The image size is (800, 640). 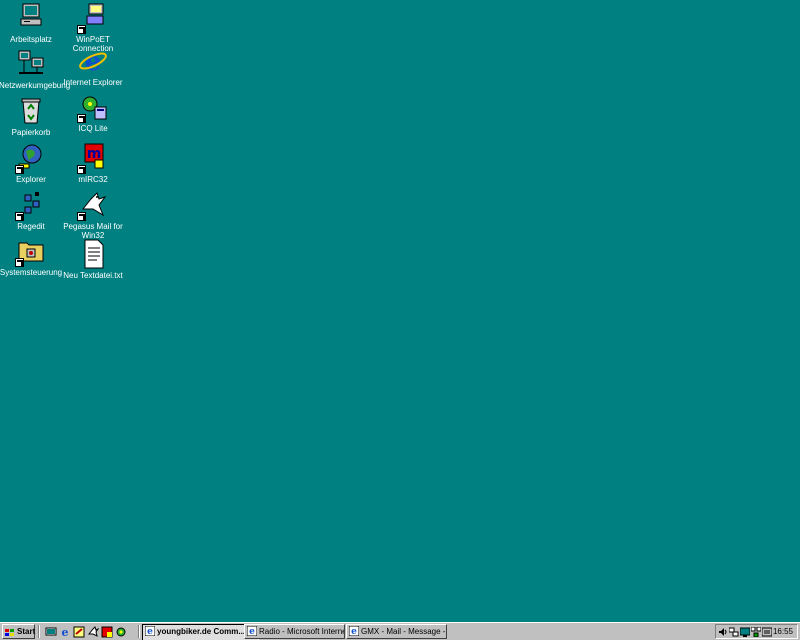 What do you see at coordinates (121, 632) in the screenshot?
I see `quicklaunch-icq-icon` at bounding box center [121, 632].